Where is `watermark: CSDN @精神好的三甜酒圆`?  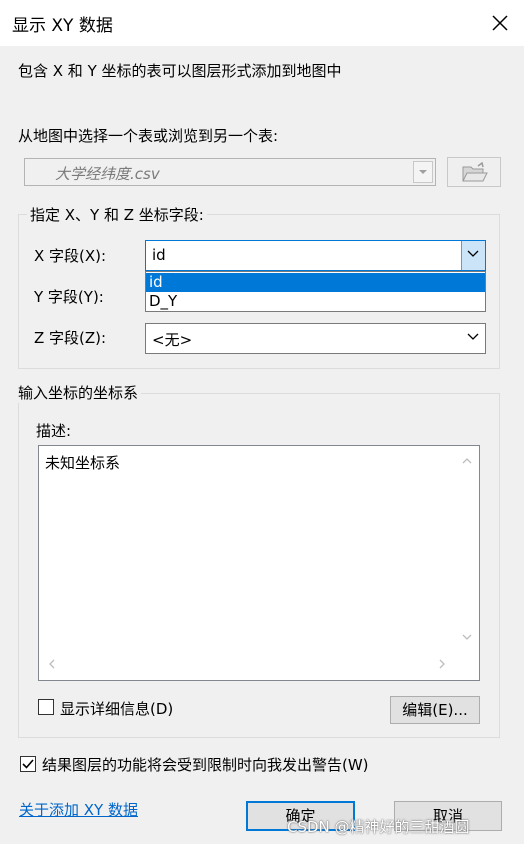
watermark: CSDN @精神好的三甜酒圆 is located at coordinates (378, 827).